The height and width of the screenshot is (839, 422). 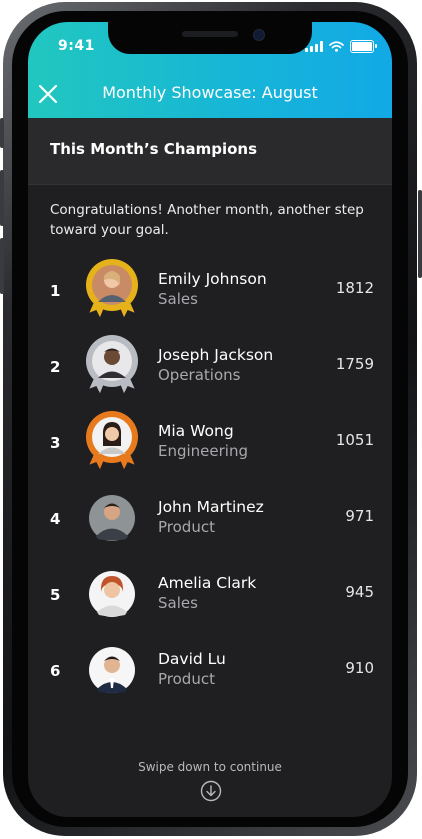 I want to click on section-title: This Month’s Champions, so click(x=154, y=149).